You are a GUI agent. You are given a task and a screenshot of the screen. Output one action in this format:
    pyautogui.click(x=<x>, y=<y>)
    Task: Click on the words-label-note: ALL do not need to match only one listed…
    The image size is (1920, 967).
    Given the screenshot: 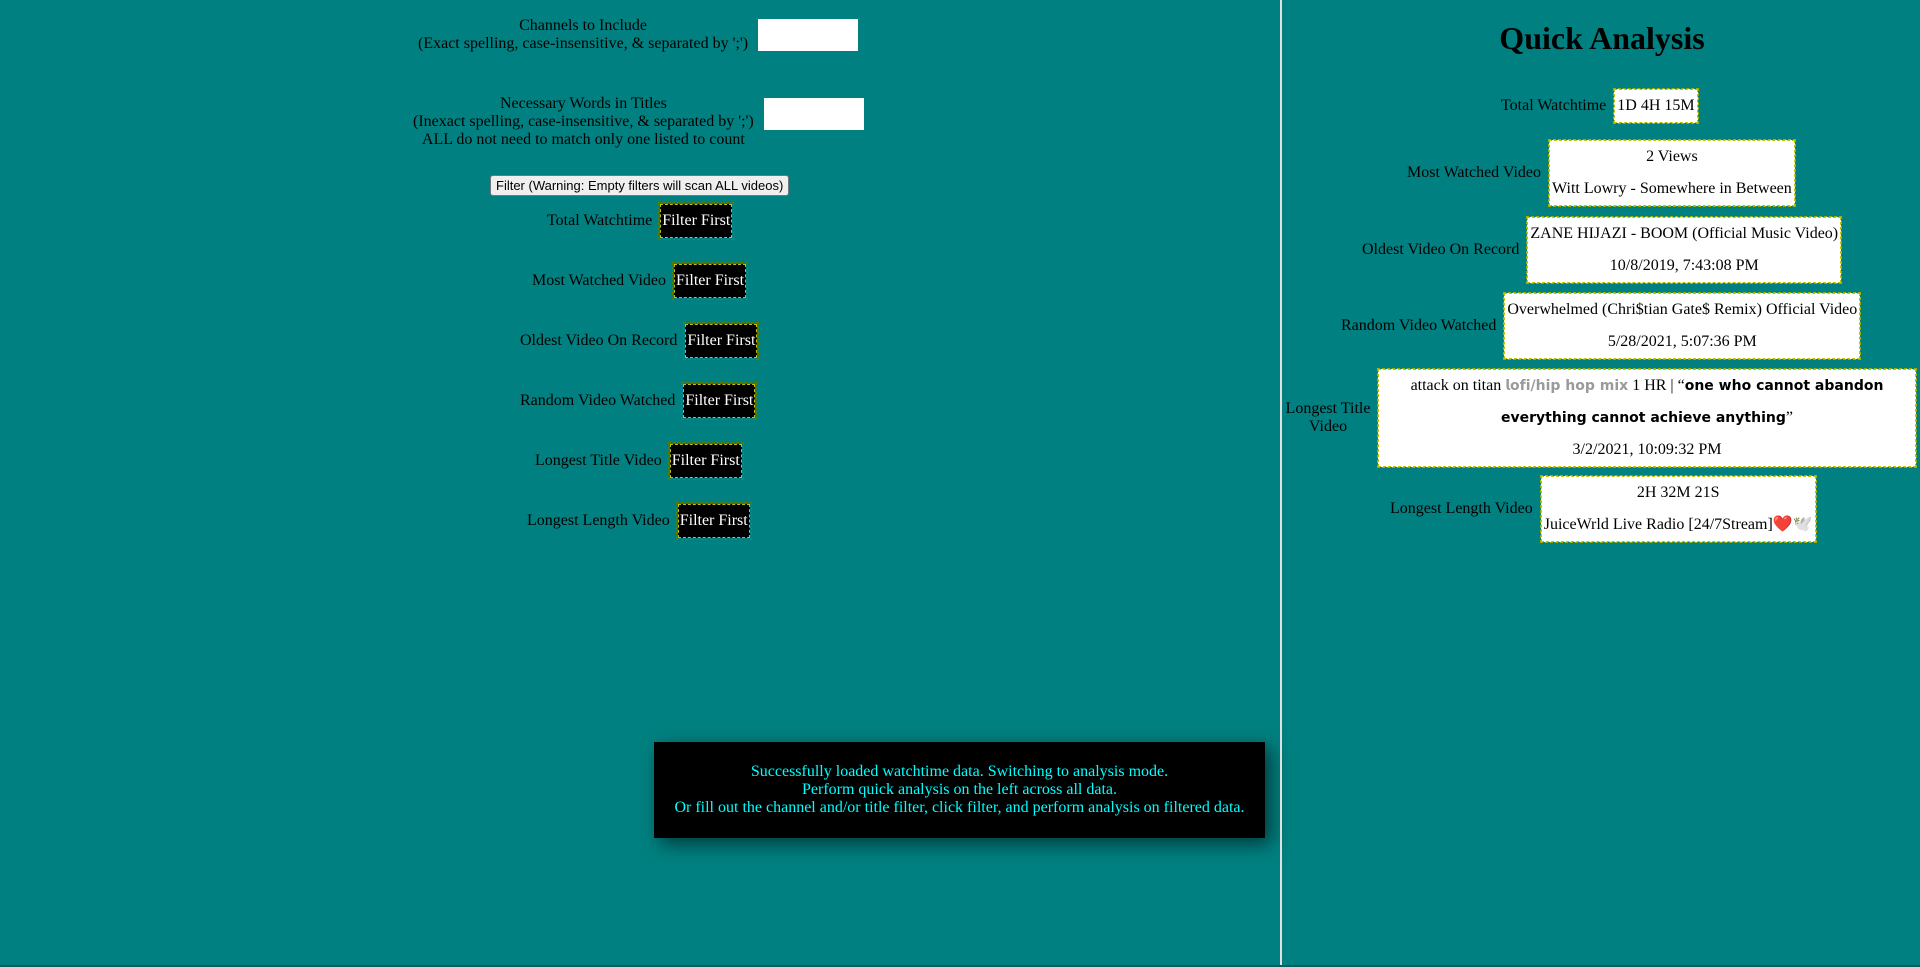 What is the action you would take?
    pyautogui.click(x=583, y=139)
    